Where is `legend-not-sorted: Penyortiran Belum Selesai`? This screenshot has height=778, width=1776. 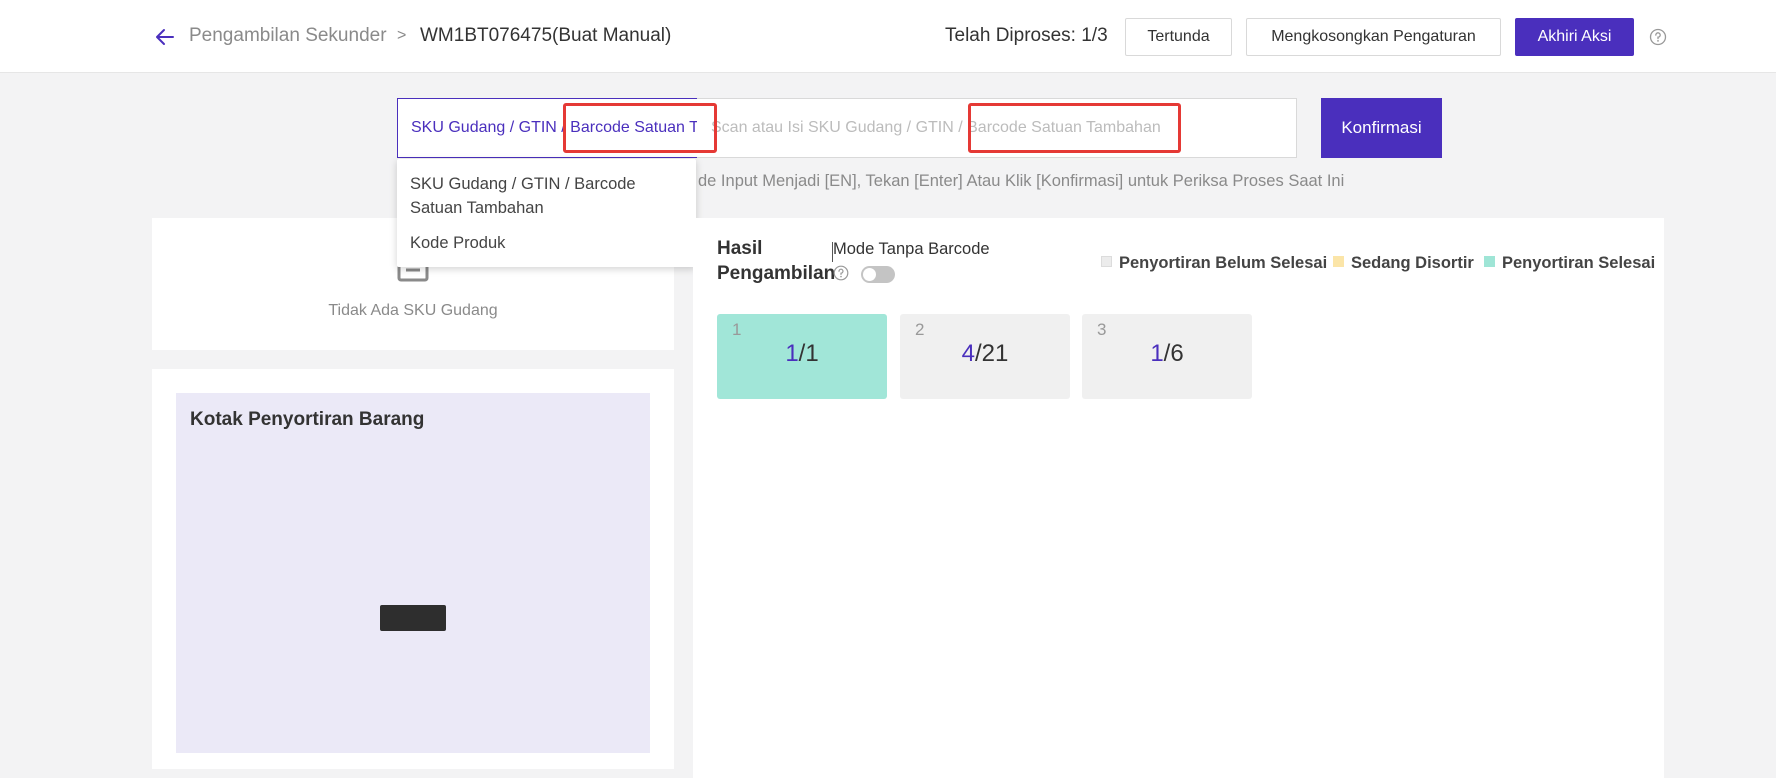 legend-not-sorted: Penyortiran Belum Selesai is located at coordinates (1214, 263).